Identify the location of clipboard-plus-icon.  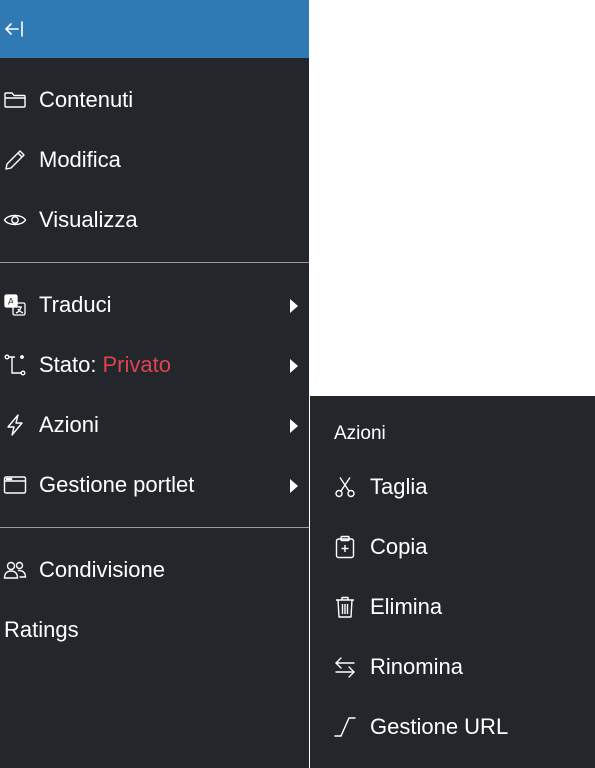
(345, 547).